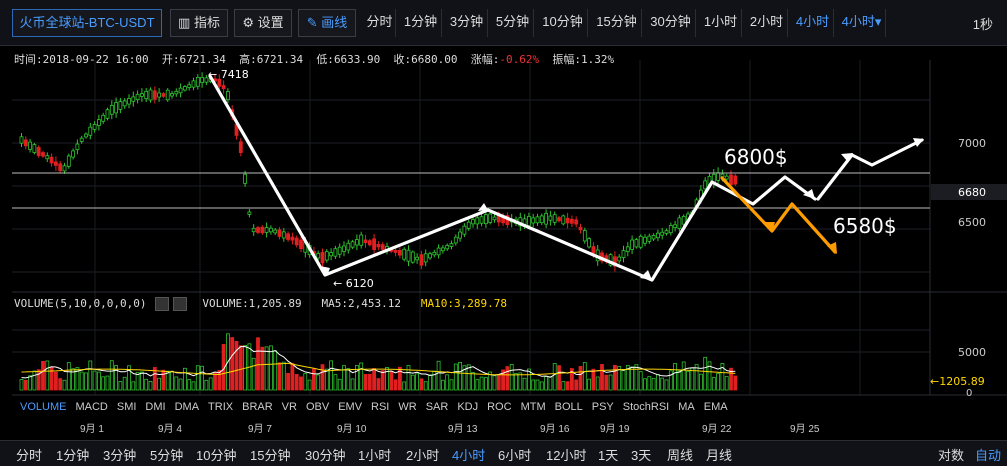 This screenshot has width=1007, height=466. I want to click on volume-value: VOLUME:1,205.89, so click(252, 303).